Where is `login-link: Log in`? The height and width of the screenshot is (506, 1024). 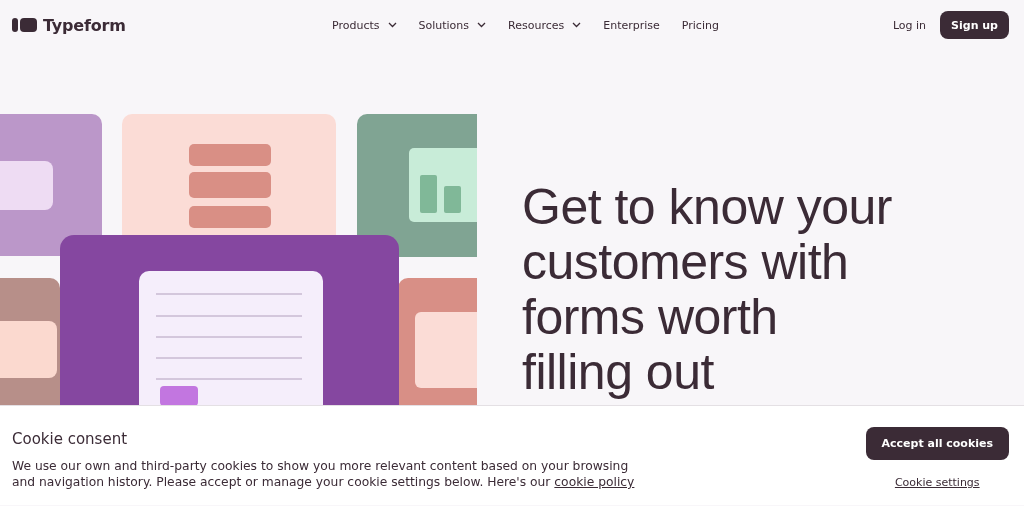
login-link: Log in is located at coordinates (909, 25).